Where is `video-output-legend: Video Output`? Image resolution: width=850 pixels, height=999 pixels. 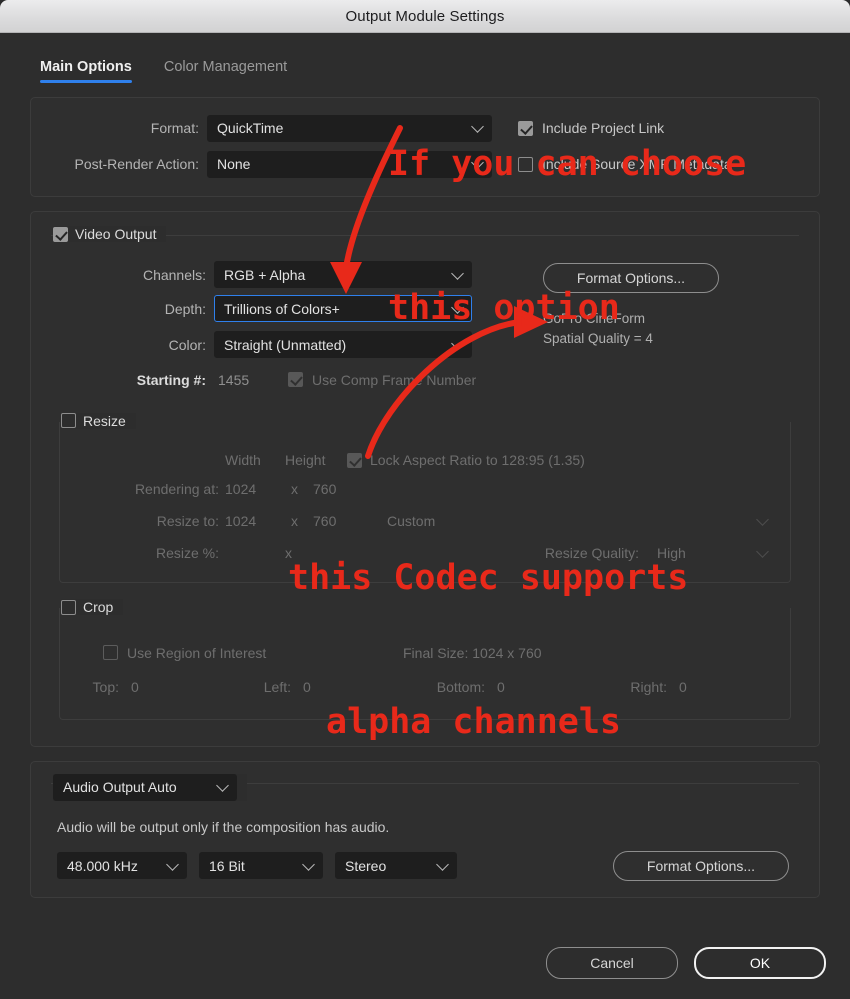
video-output-legend: Video Output is located at coordinates (110, 234).